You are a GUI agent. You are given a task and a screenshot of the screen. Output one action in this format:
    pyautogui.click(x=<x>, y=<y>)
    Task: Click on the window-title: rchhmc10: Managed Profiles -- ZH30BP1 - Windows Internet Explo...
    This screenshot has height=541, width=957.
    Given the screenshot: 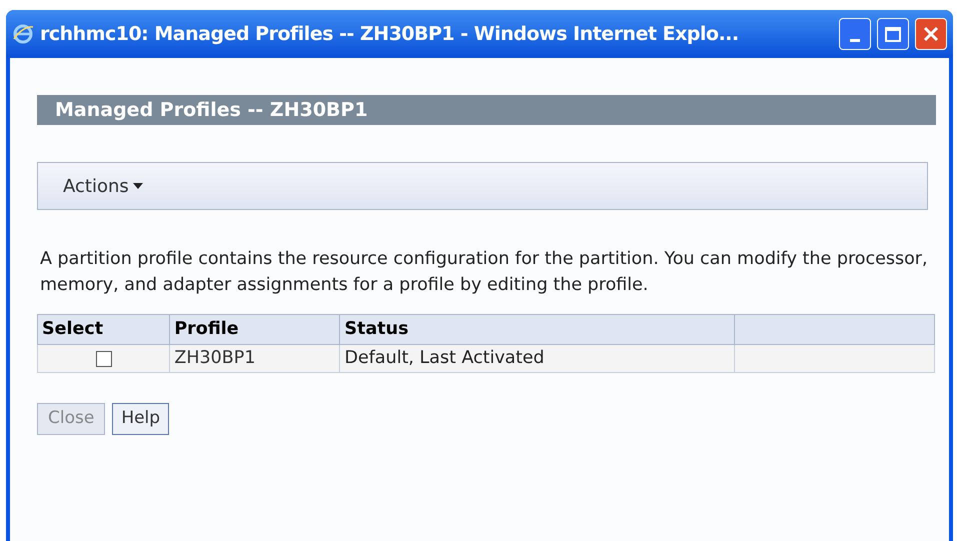 What is the action you would take?
    pyautogui.click(x=390, y=34)
    